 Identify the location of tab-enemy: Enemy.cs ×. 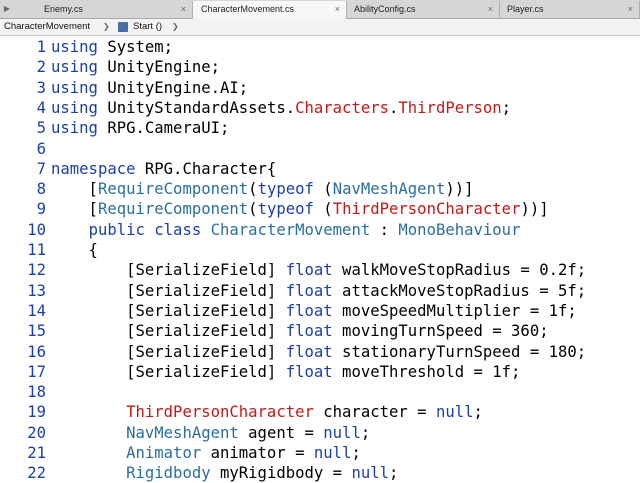
(114, 9).